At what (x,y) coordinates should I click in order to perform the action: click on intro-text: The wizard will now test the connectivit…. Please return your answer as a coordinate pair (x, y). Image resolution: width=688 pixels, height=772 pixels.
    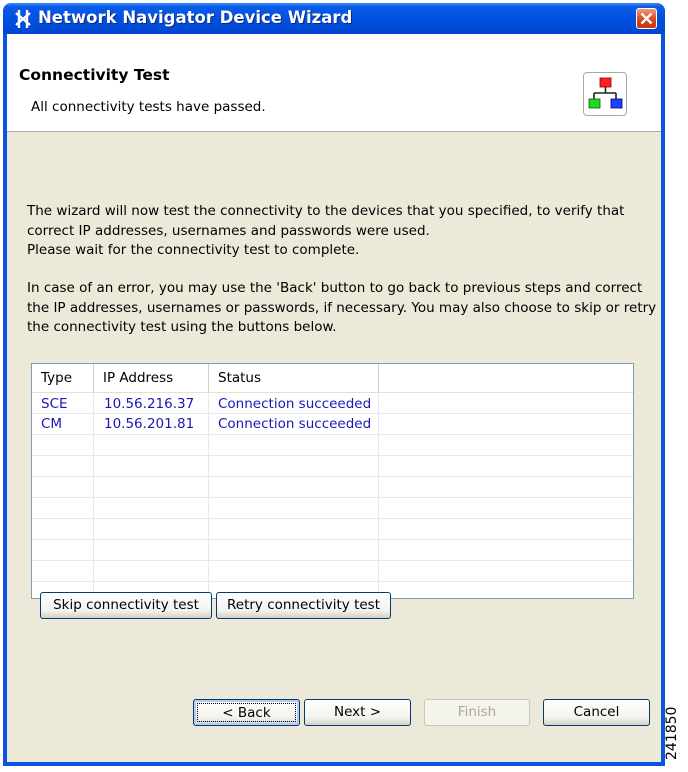
    Looking at the image, I should click on (326, 230).